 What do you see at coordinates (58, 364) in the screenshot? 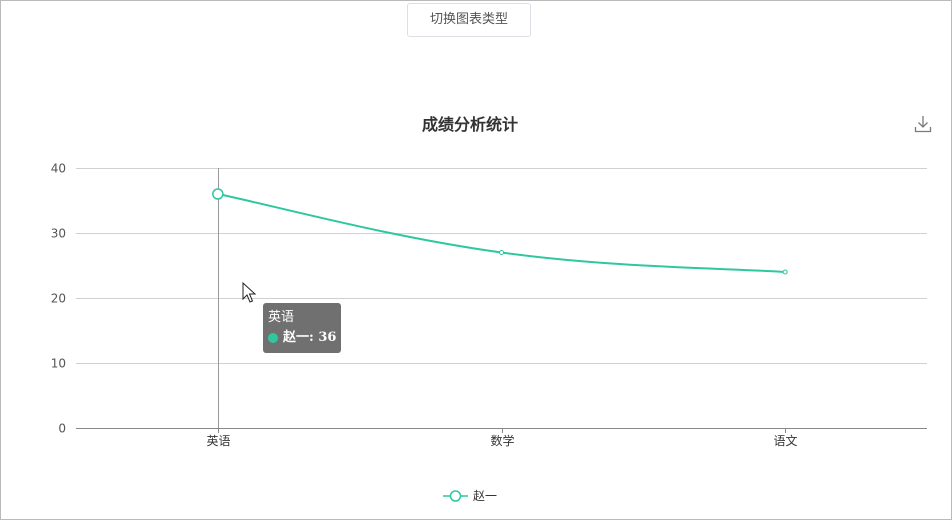
I see `y-tick-label: 10` at bounding box center [58, 364].